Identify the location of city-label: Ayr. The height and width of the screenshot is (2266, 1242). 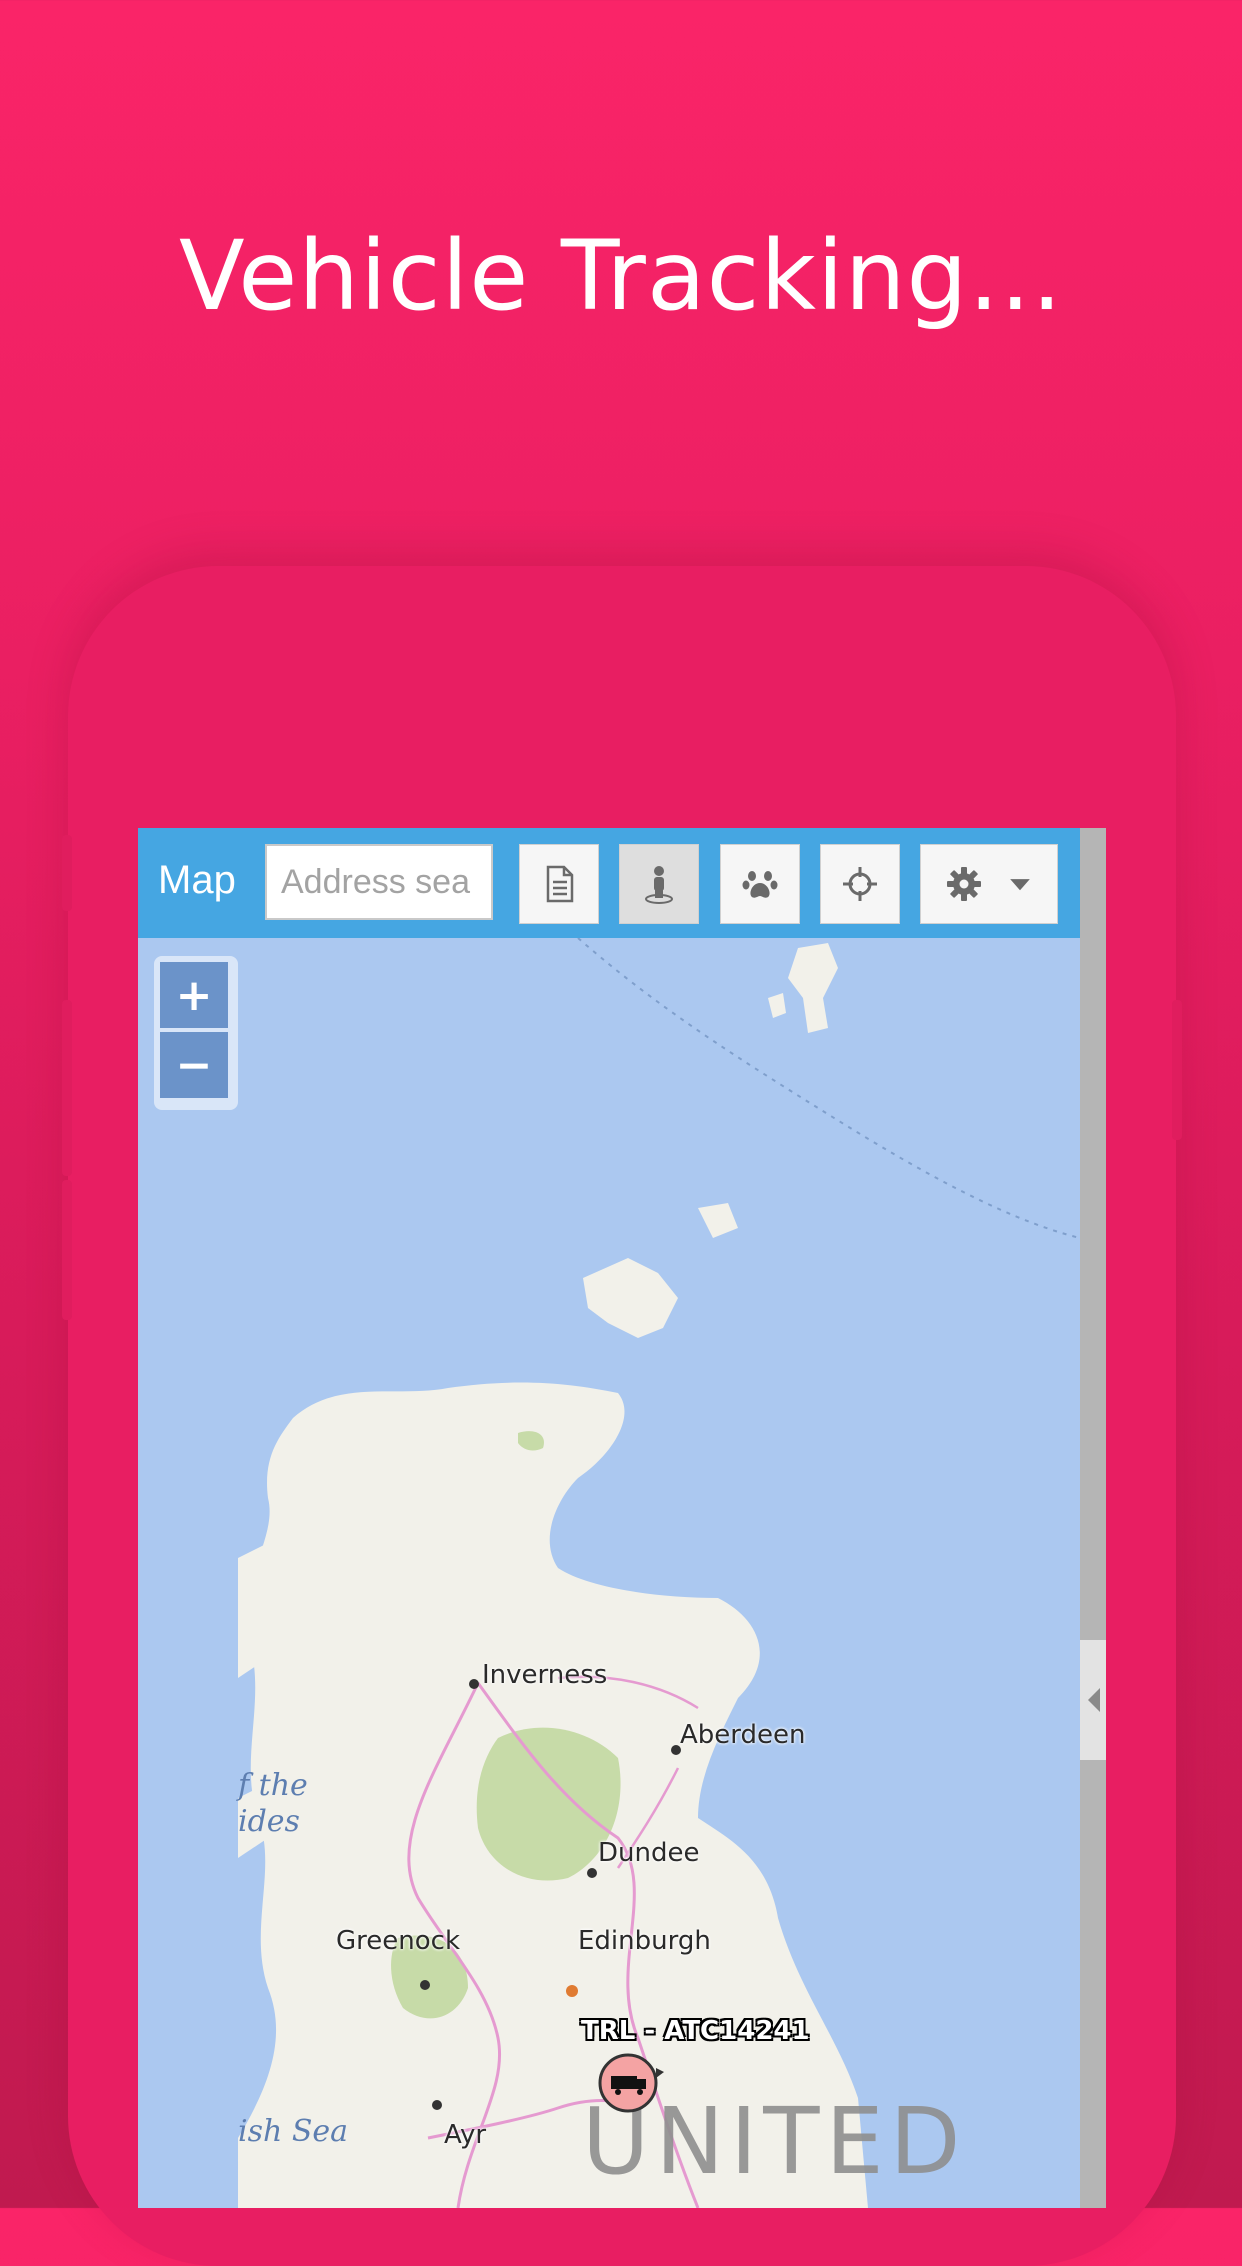
(465, 2135).